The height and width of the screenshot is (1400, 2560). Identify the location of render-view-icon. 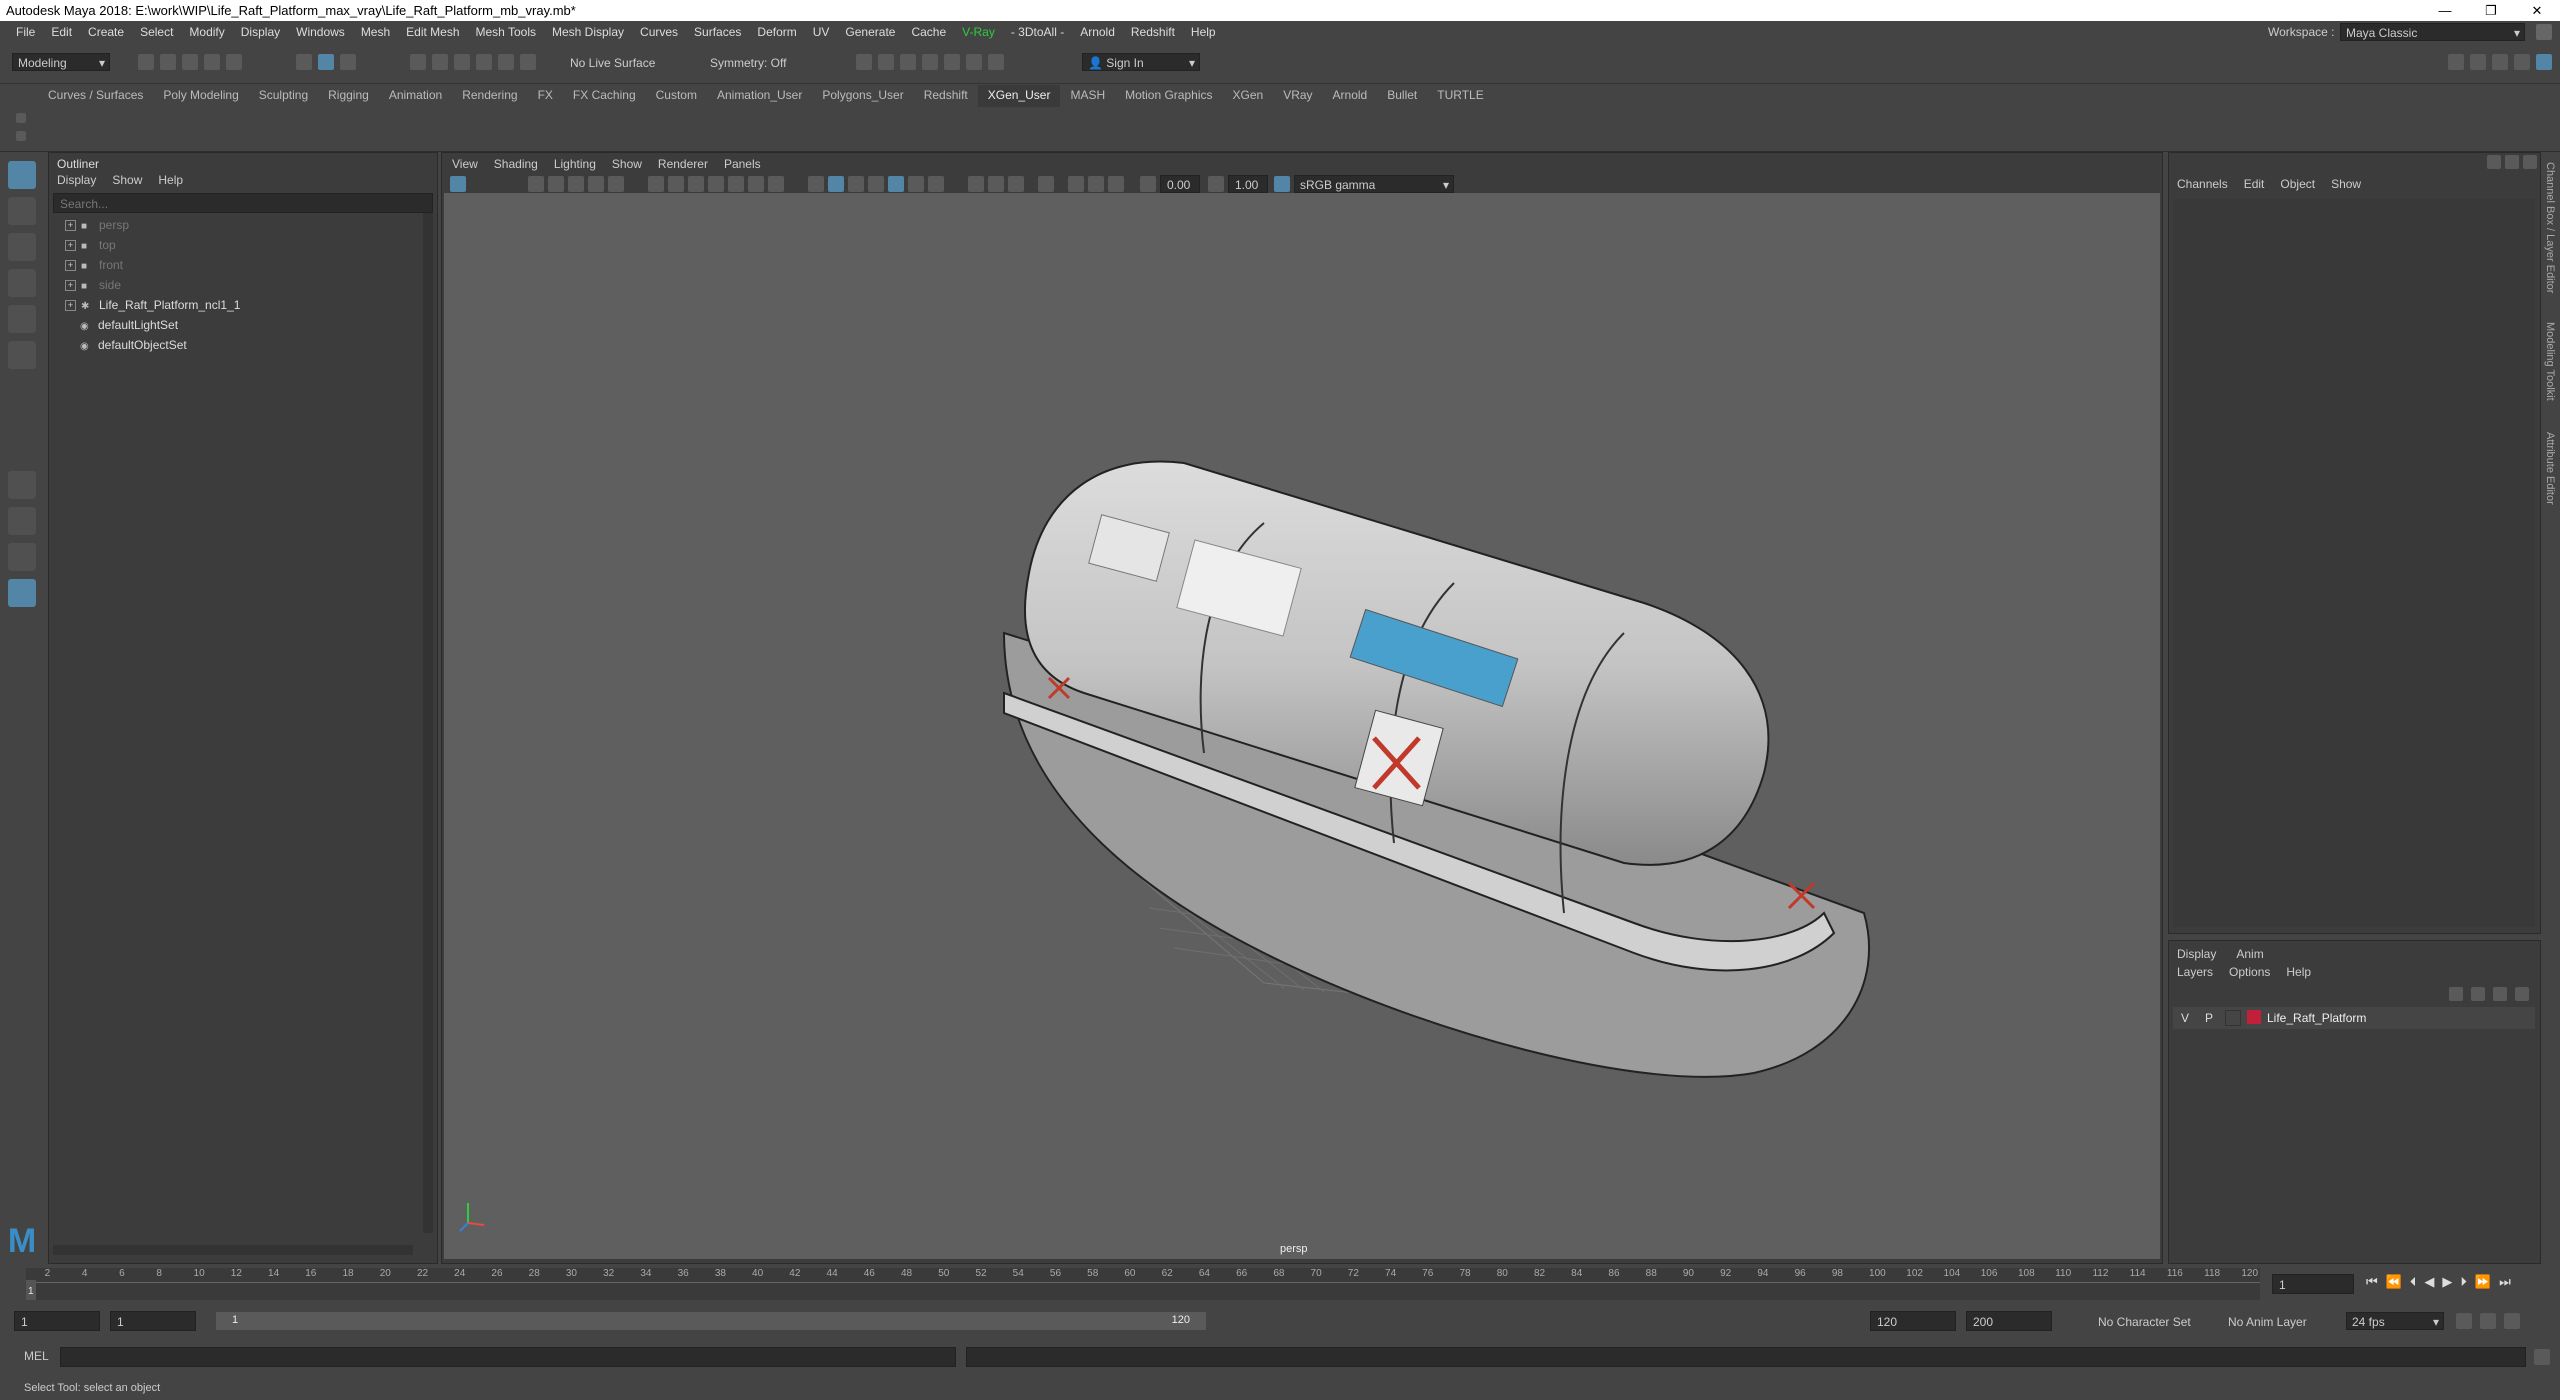
(864, 62).